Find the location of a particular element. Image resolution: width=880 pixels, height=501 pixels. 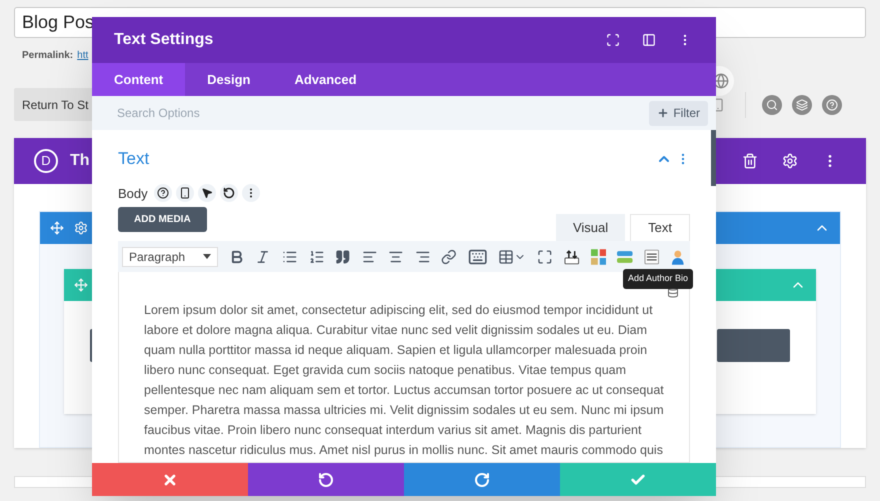

section-title: Text is located at coordinates (134, 159).